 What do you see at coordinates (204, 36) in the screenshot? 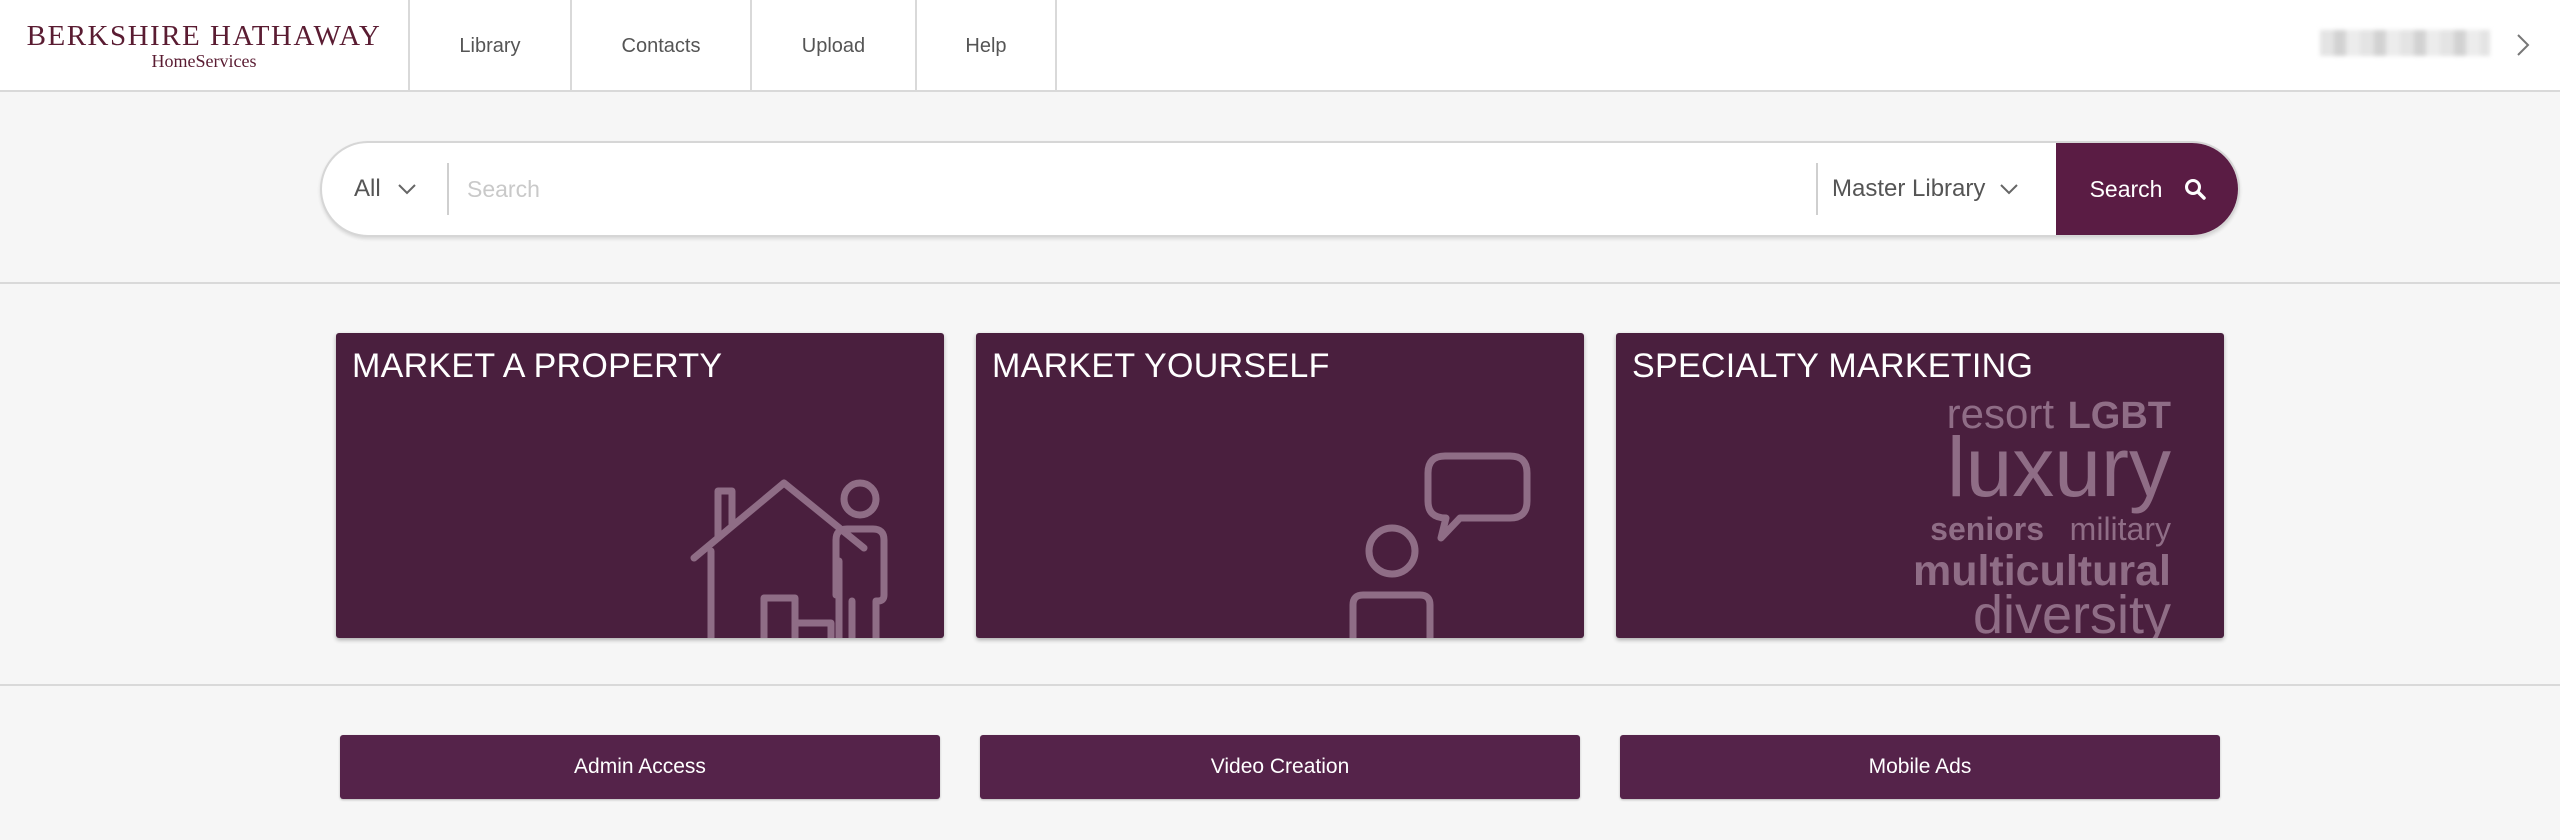
I see `brand-name: BERKSHIRE HATHAWAY` at bounding box center [204, 36].